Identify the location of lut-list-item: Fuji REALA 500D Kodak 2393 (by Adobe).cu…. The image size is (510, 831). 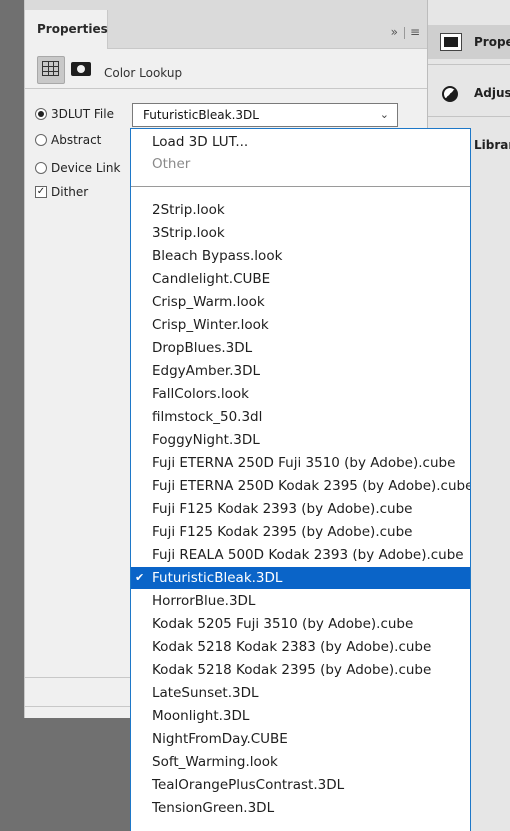
(300, 555).